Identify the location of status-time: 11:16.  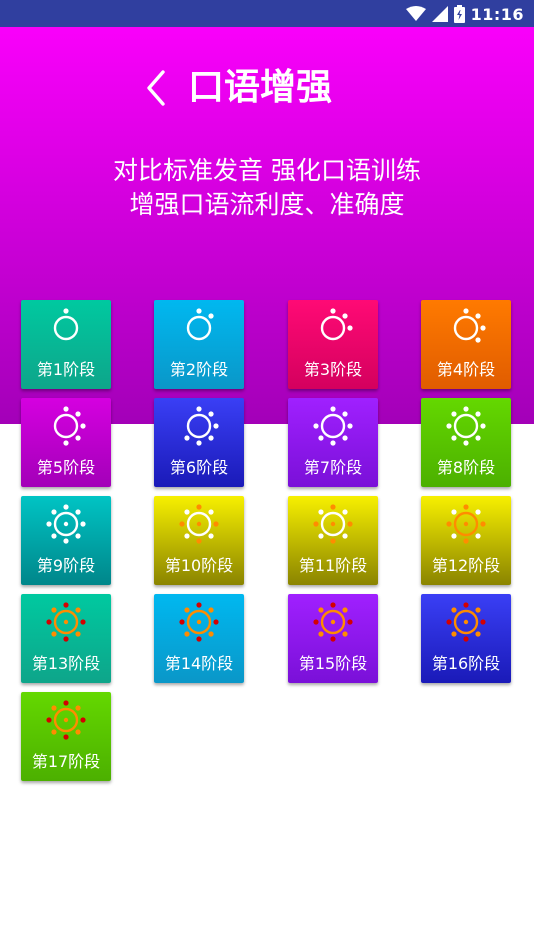
(497, 14).